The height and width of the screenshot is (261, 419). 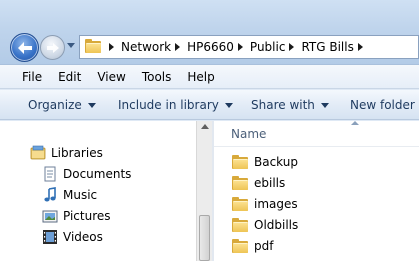 I want to click on tree-item-music: Music, so click(x=69, y=195).